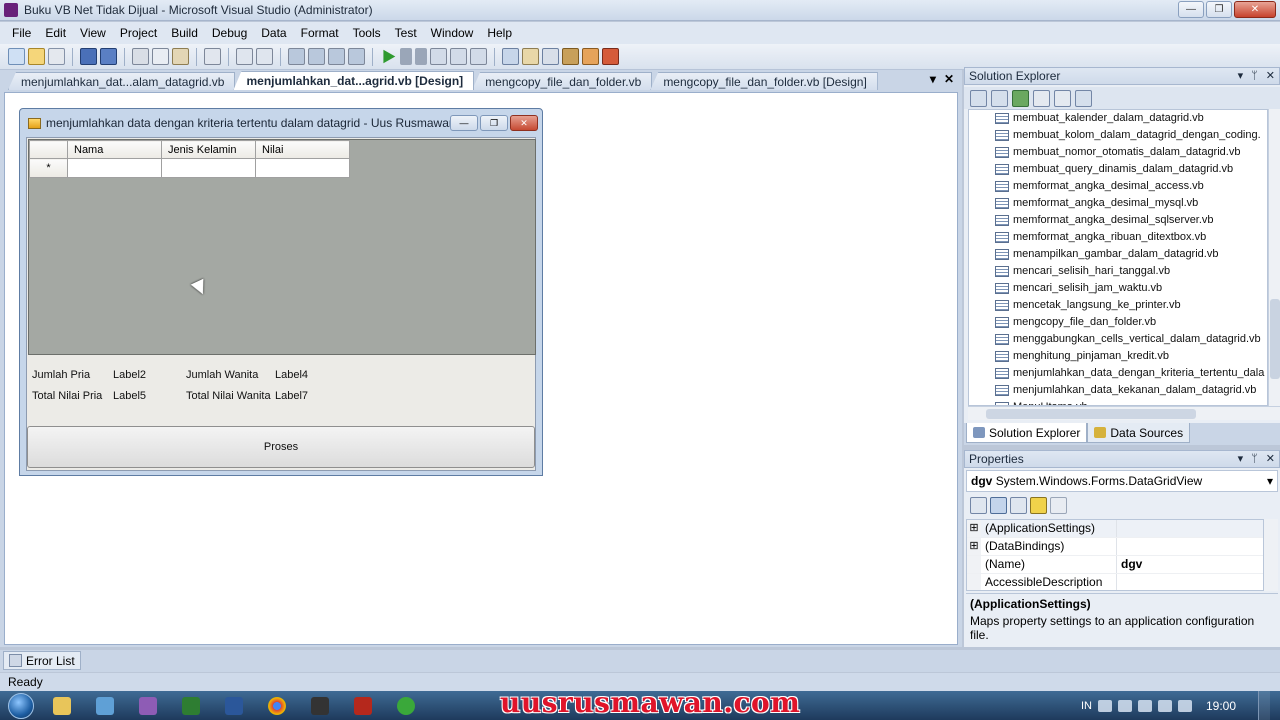 The height and width of the screenshot is (720, 1280). What do you see at coordinates (1139, 433) in the screenshot?
I see `tab-data-sources: Data Sources` at bounding box center [1139, 433].